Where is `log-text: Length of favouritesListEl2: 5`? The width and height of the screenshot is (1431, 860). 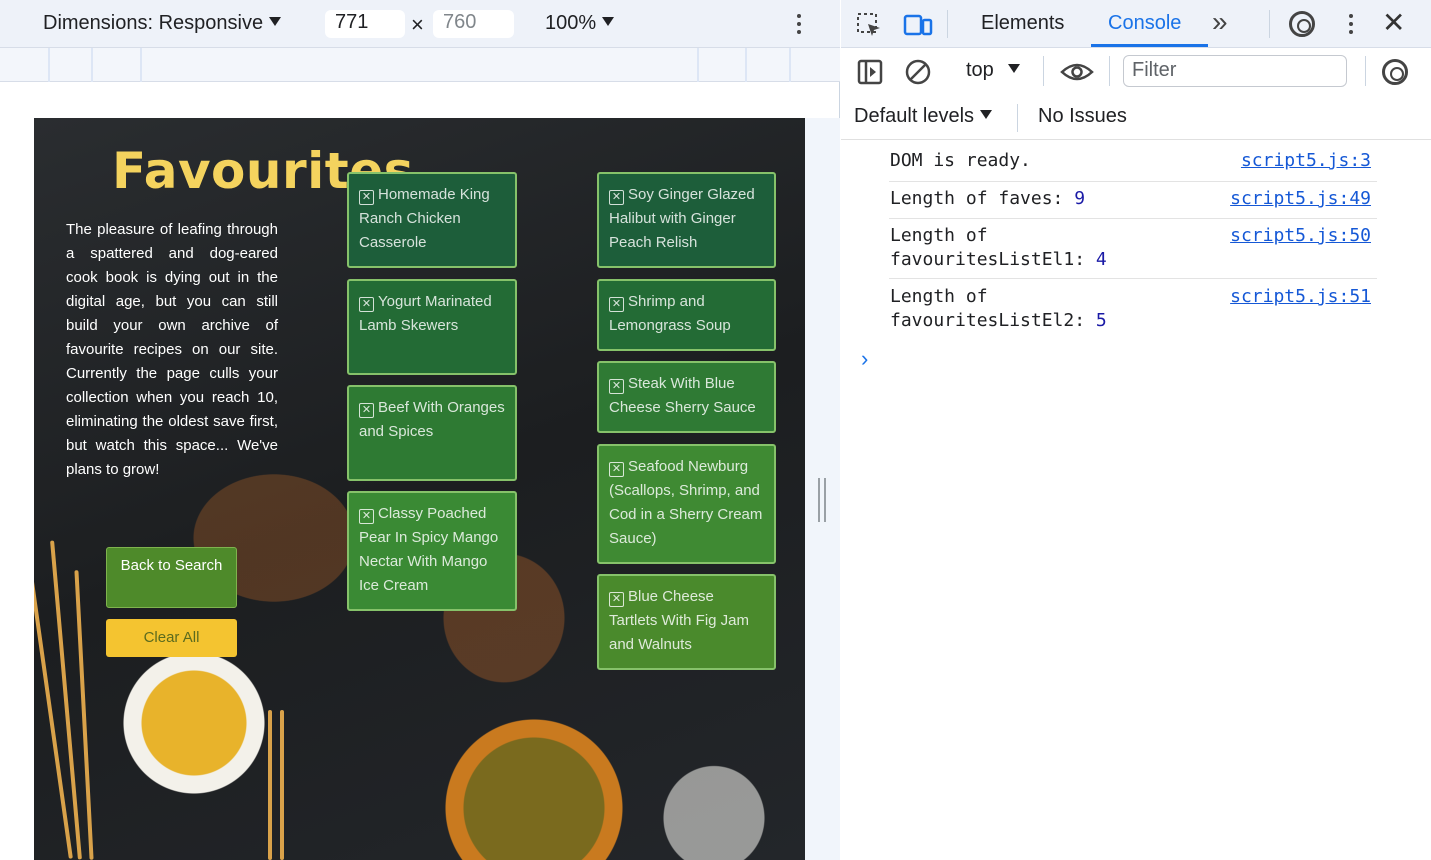
log-text: Length of favouritesListEl2: 5 is located at coordinates (998, 309).